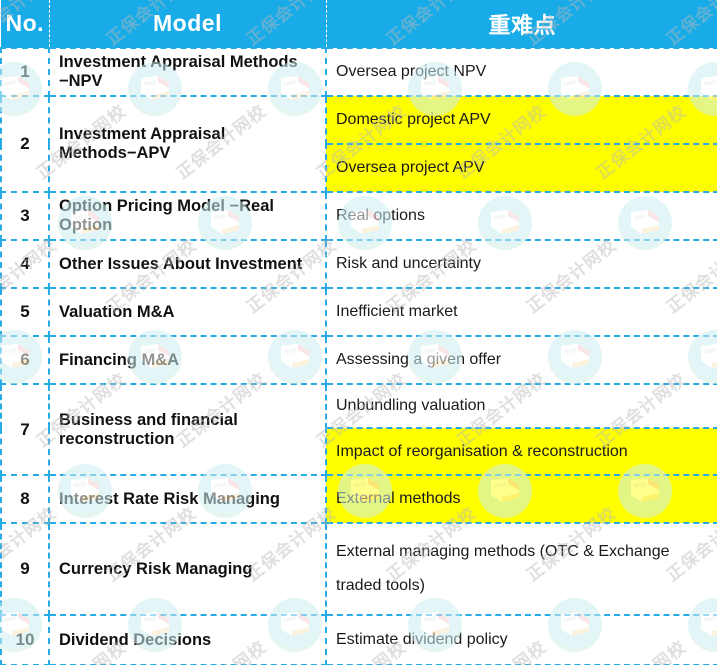  I want to click on row-point: Oversea project APV, so click(521, 168).